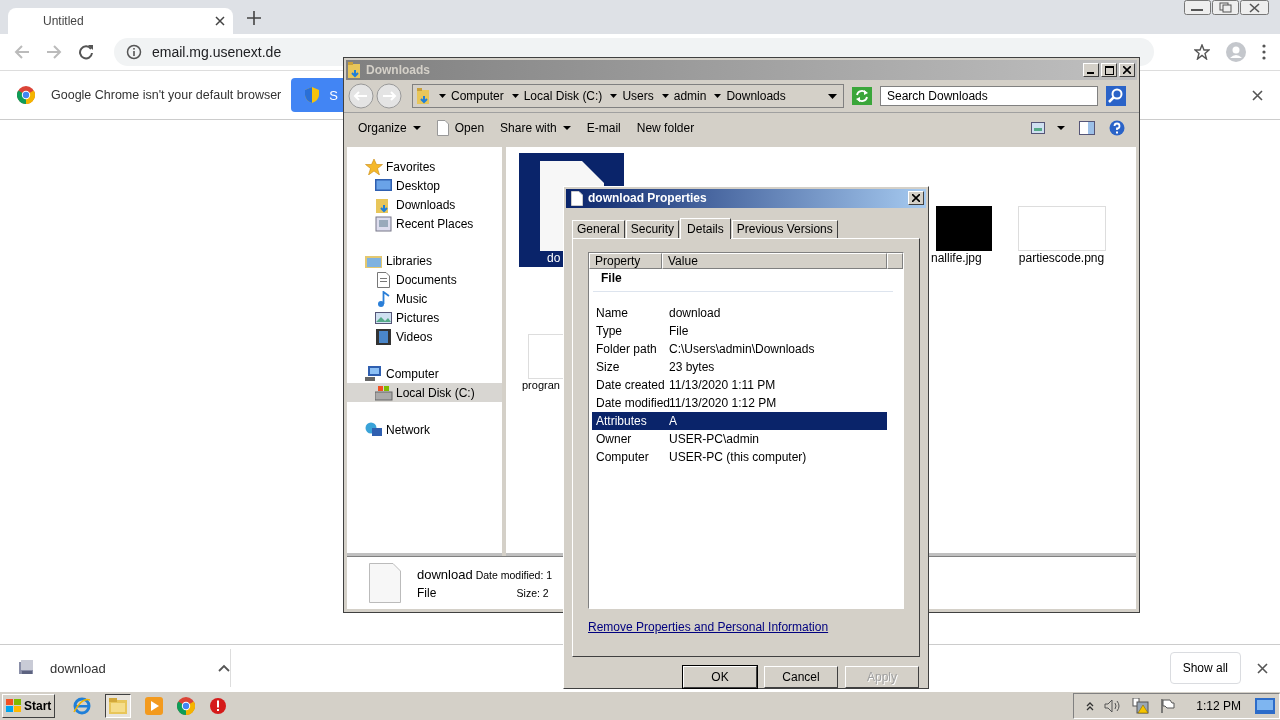  Describe the element at coordinates (611, 278) in the screenshot. I see `section-heading: File` at that location.